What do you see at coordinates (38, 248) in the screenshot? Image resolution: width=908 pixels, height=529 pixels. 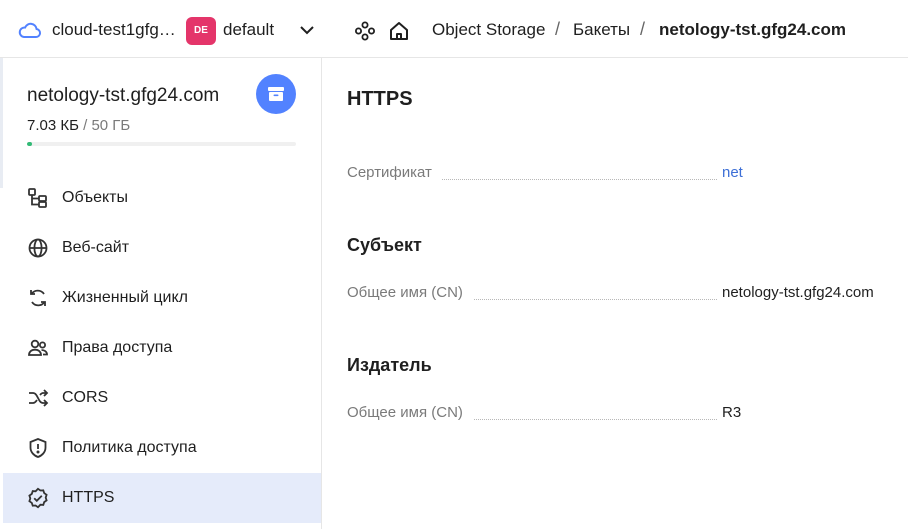 I see `globe-icon` at bounding box center [38, 248].